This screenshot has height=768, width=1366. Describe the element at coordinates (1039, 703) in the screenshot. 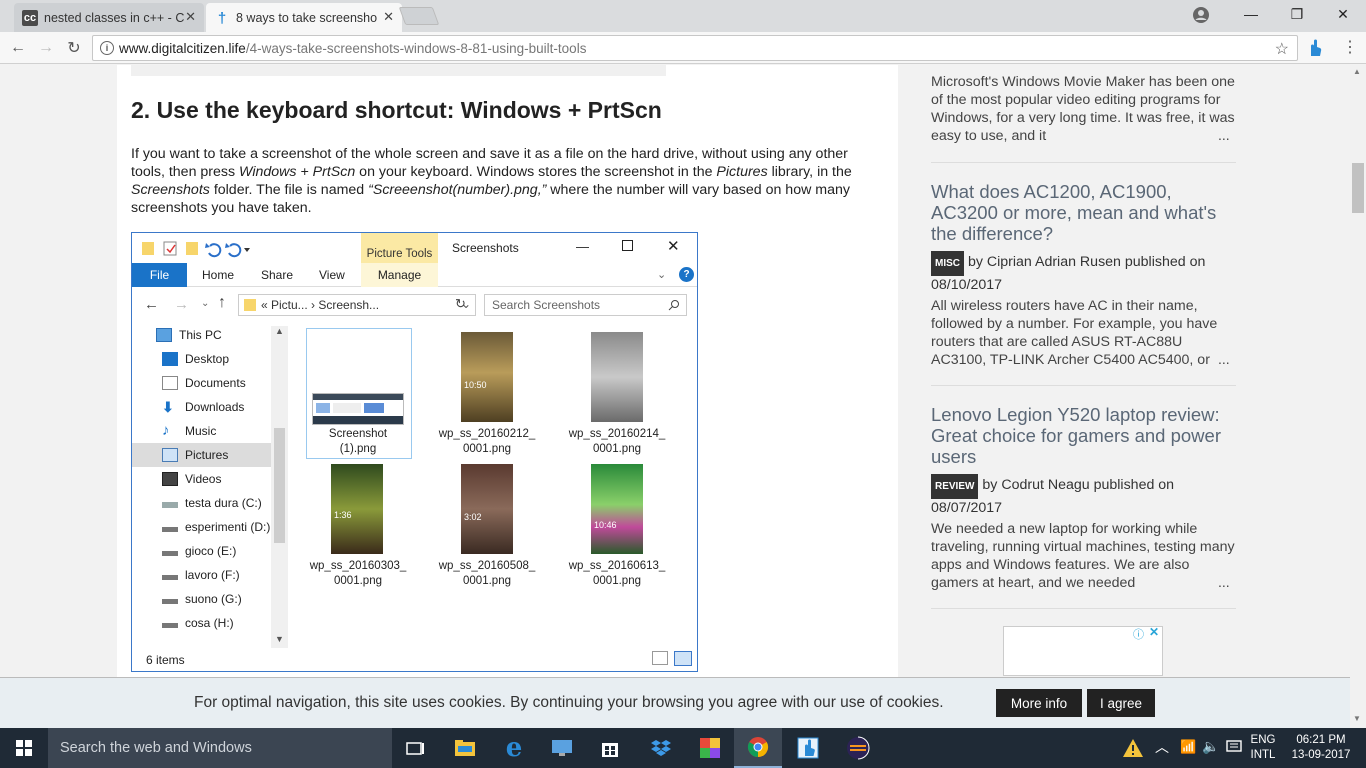

I see `more-info-button: More info` at that location.